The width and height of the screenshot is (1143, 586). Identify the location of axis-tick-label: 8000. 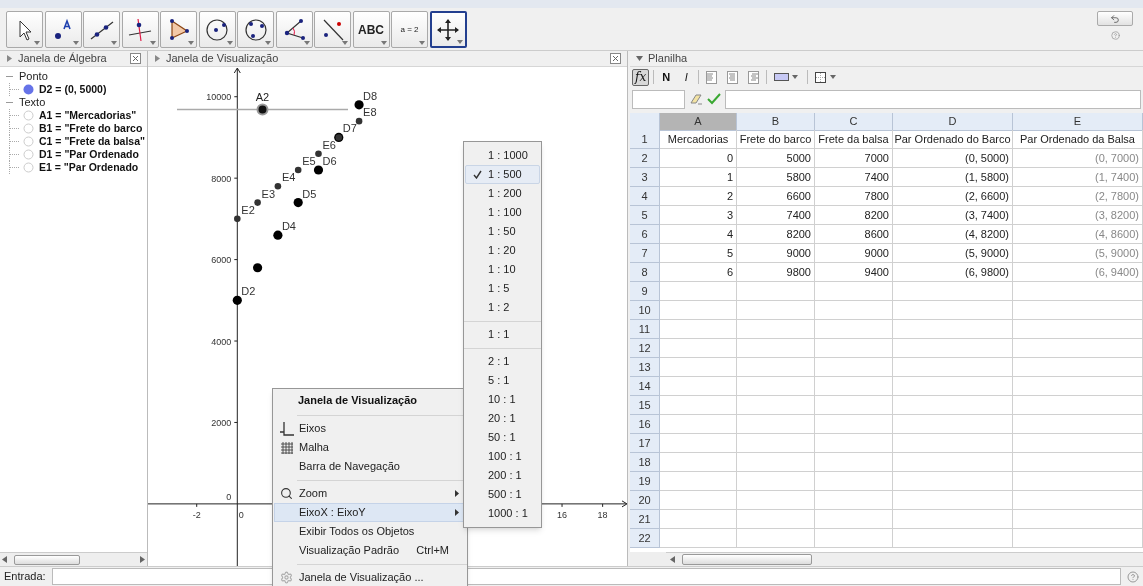
(221, 178).